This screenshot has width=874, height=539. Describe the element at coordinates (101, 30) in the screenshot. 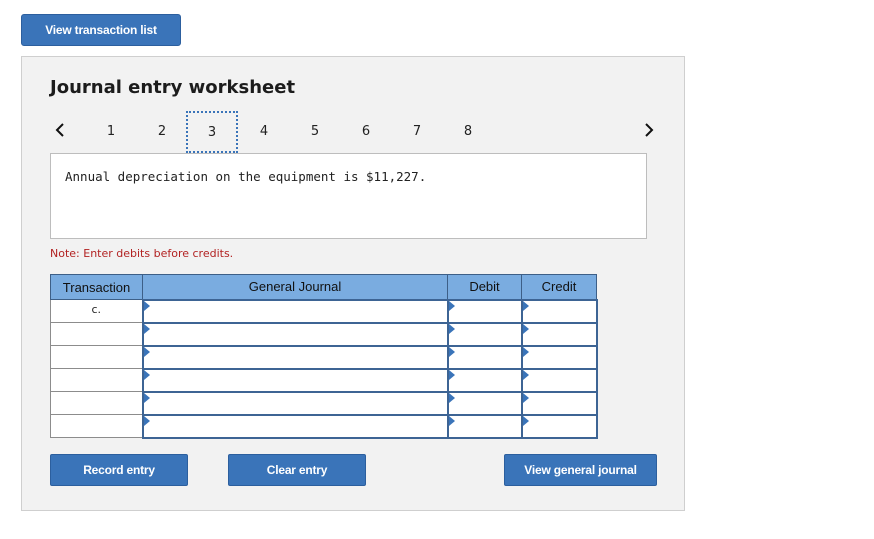

I see `view-transaction-list-button: View transaction list` at that location.